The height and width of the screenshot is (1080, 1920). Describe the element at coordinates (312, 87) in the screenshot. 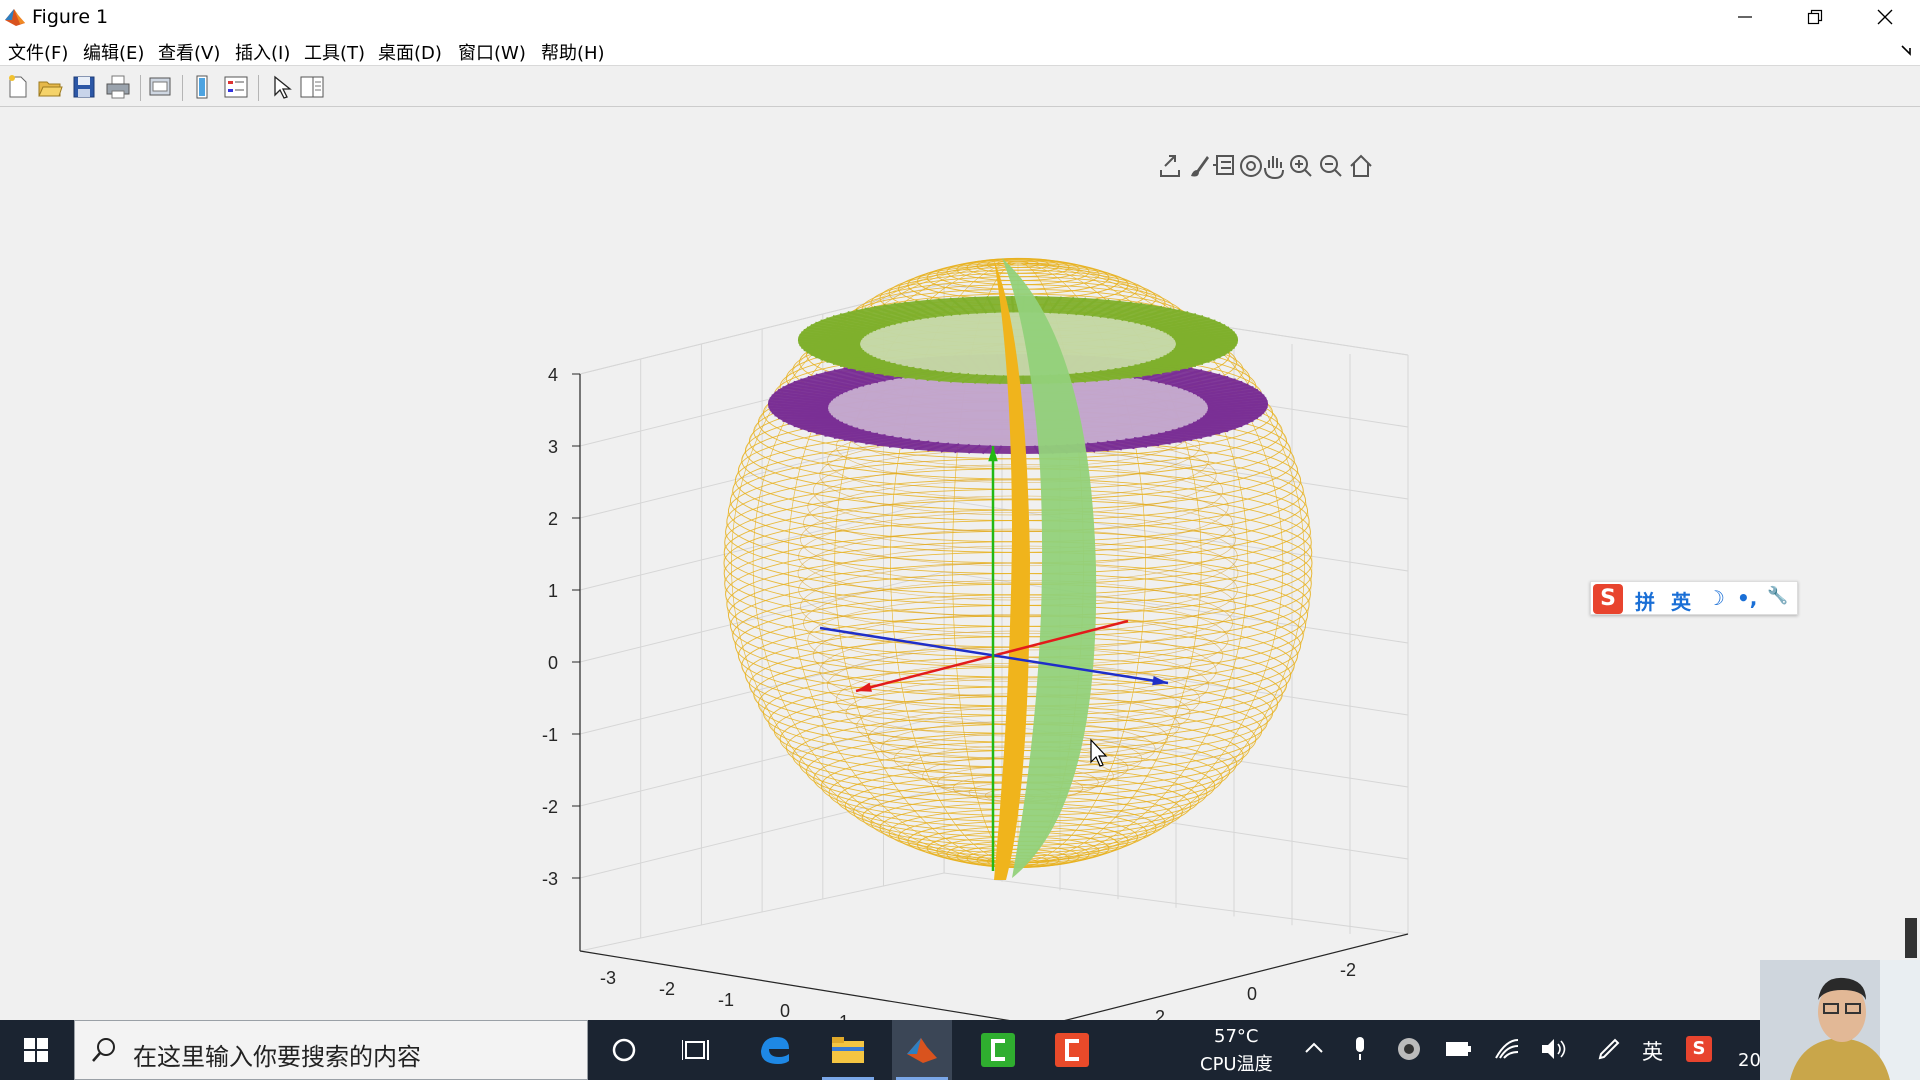

I see `property-inspector-icon` at that location.